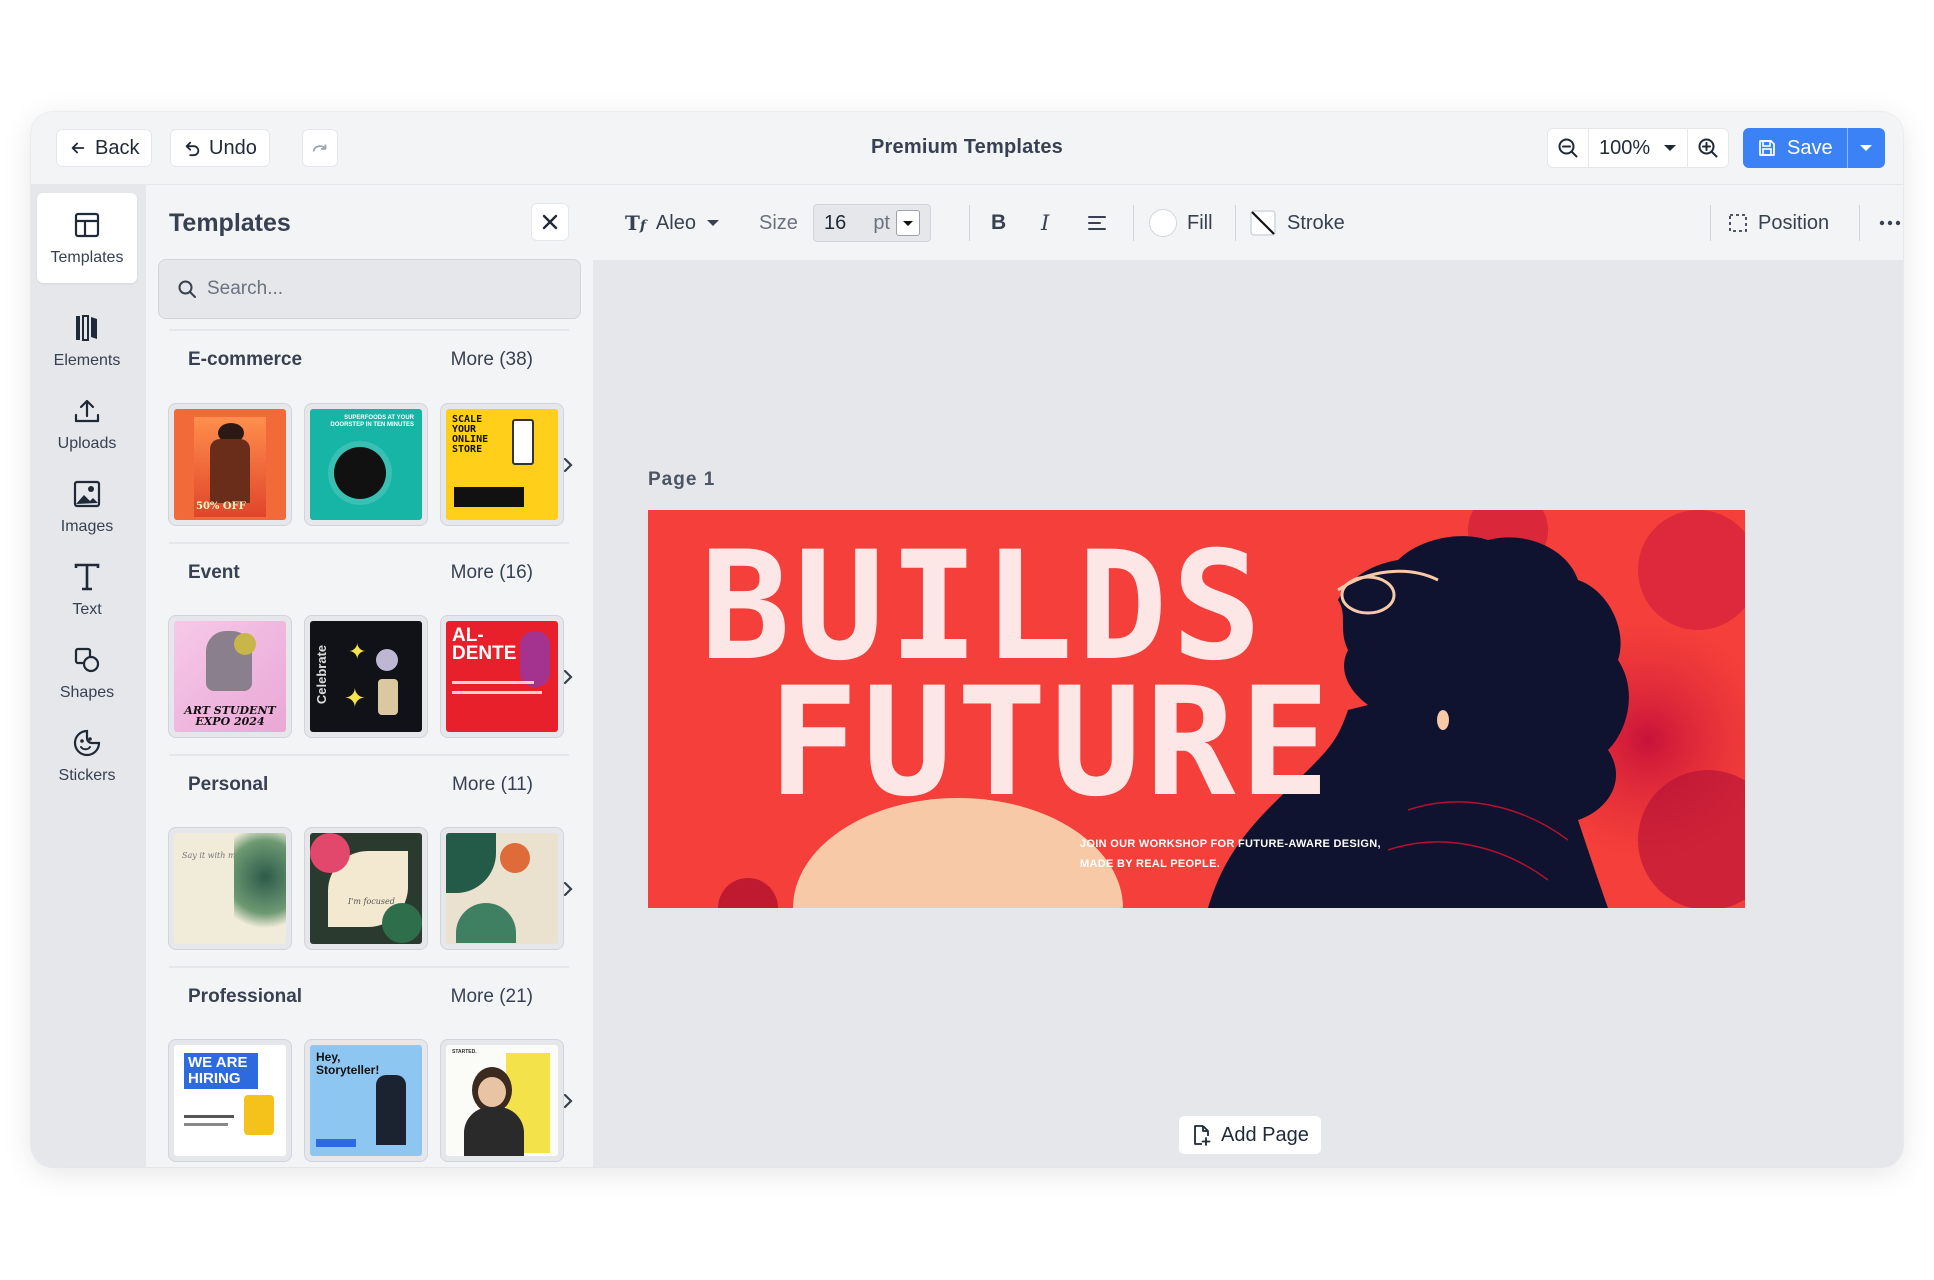 The height and width of the screenshot is (1280, 1934). I want to click on rail-label: Templates, so click(87, 257).